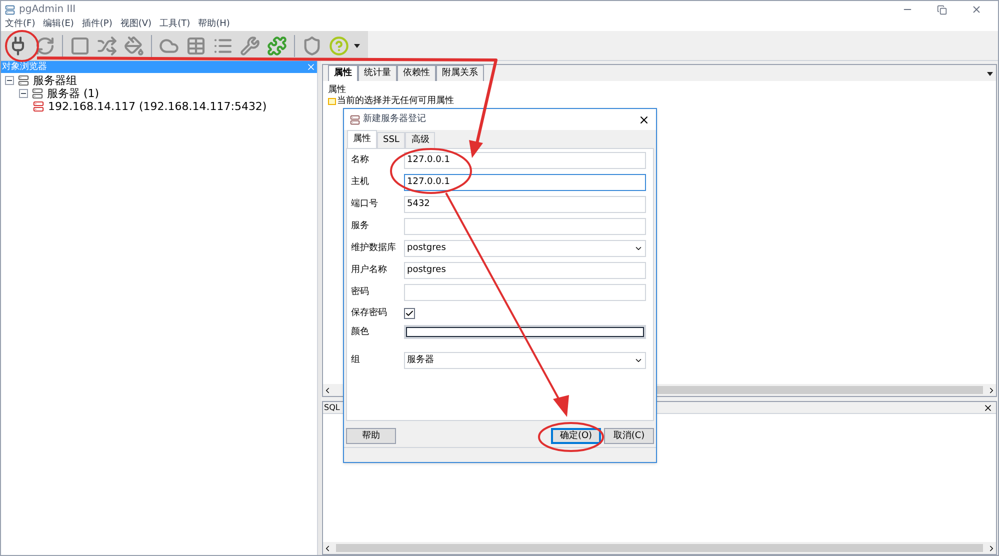  I want to click on field-label: 服务, so click(360, 226).